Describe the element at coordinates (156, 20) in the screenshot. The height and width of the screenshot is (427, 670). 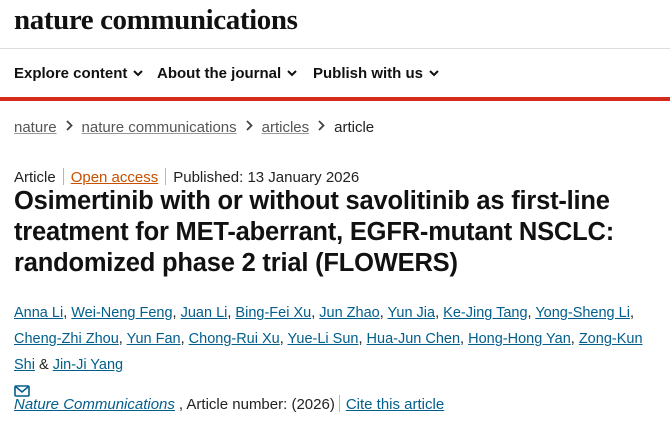
I see `site-logo: nature communications` at that location.